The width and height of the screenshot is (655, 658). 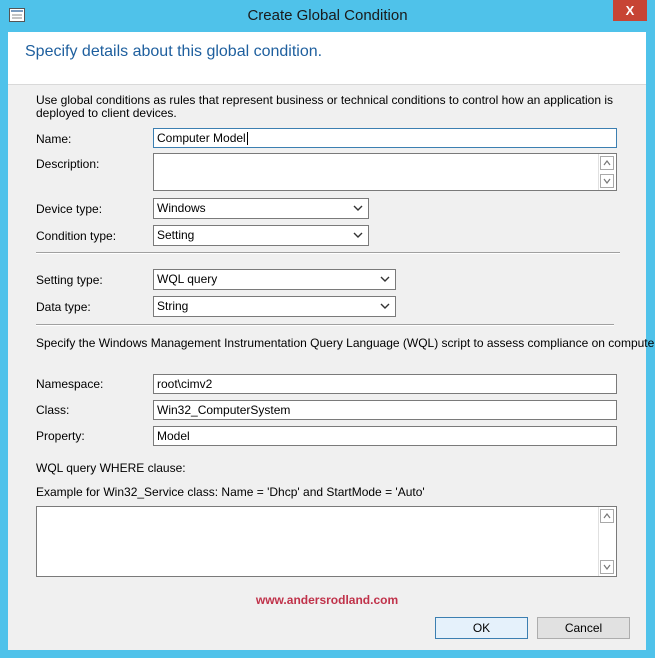 What do you see at coordinates (583, 628) in the screenshot?
I see `cancel-button: Cancel` at bounding box center [583, 628].